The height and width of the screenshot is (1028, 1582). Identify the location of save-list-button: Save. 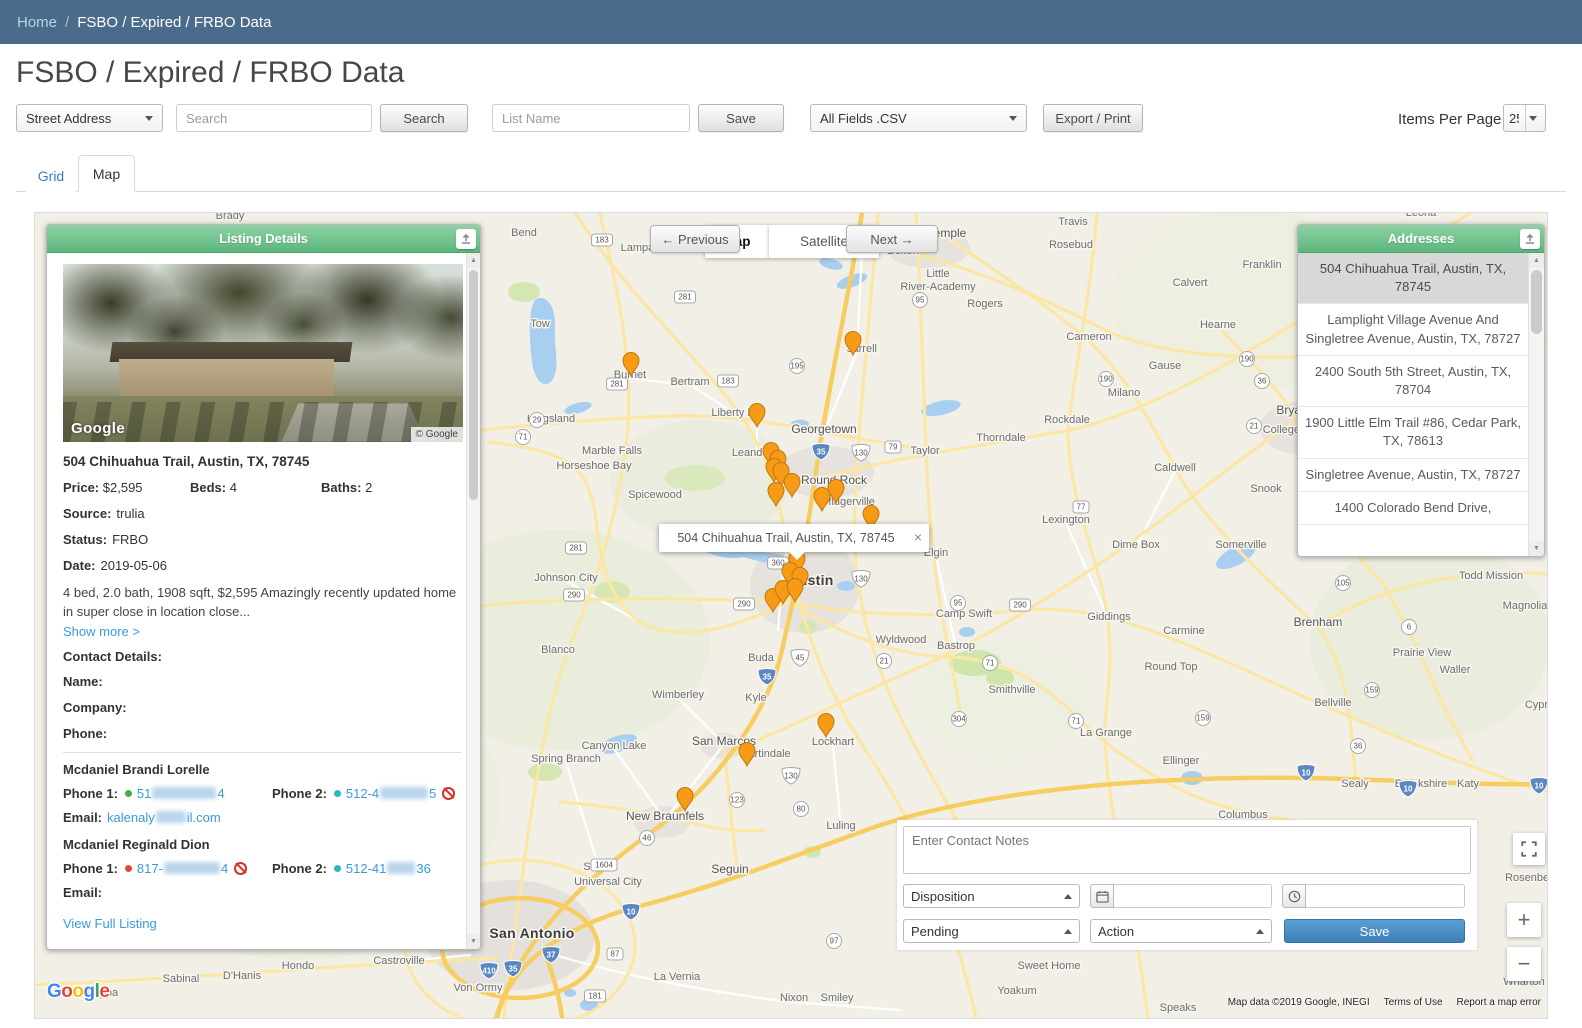
(741, 118).